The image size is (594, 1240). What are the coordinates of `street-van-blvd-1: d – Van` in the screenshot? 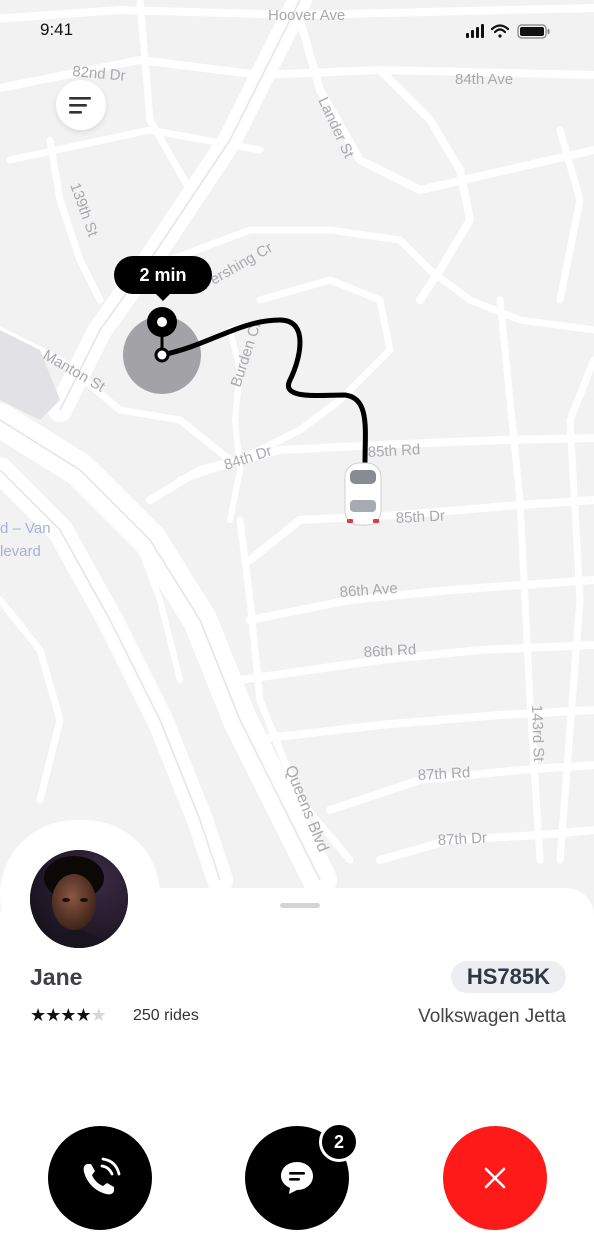 It's located at (25, 528).